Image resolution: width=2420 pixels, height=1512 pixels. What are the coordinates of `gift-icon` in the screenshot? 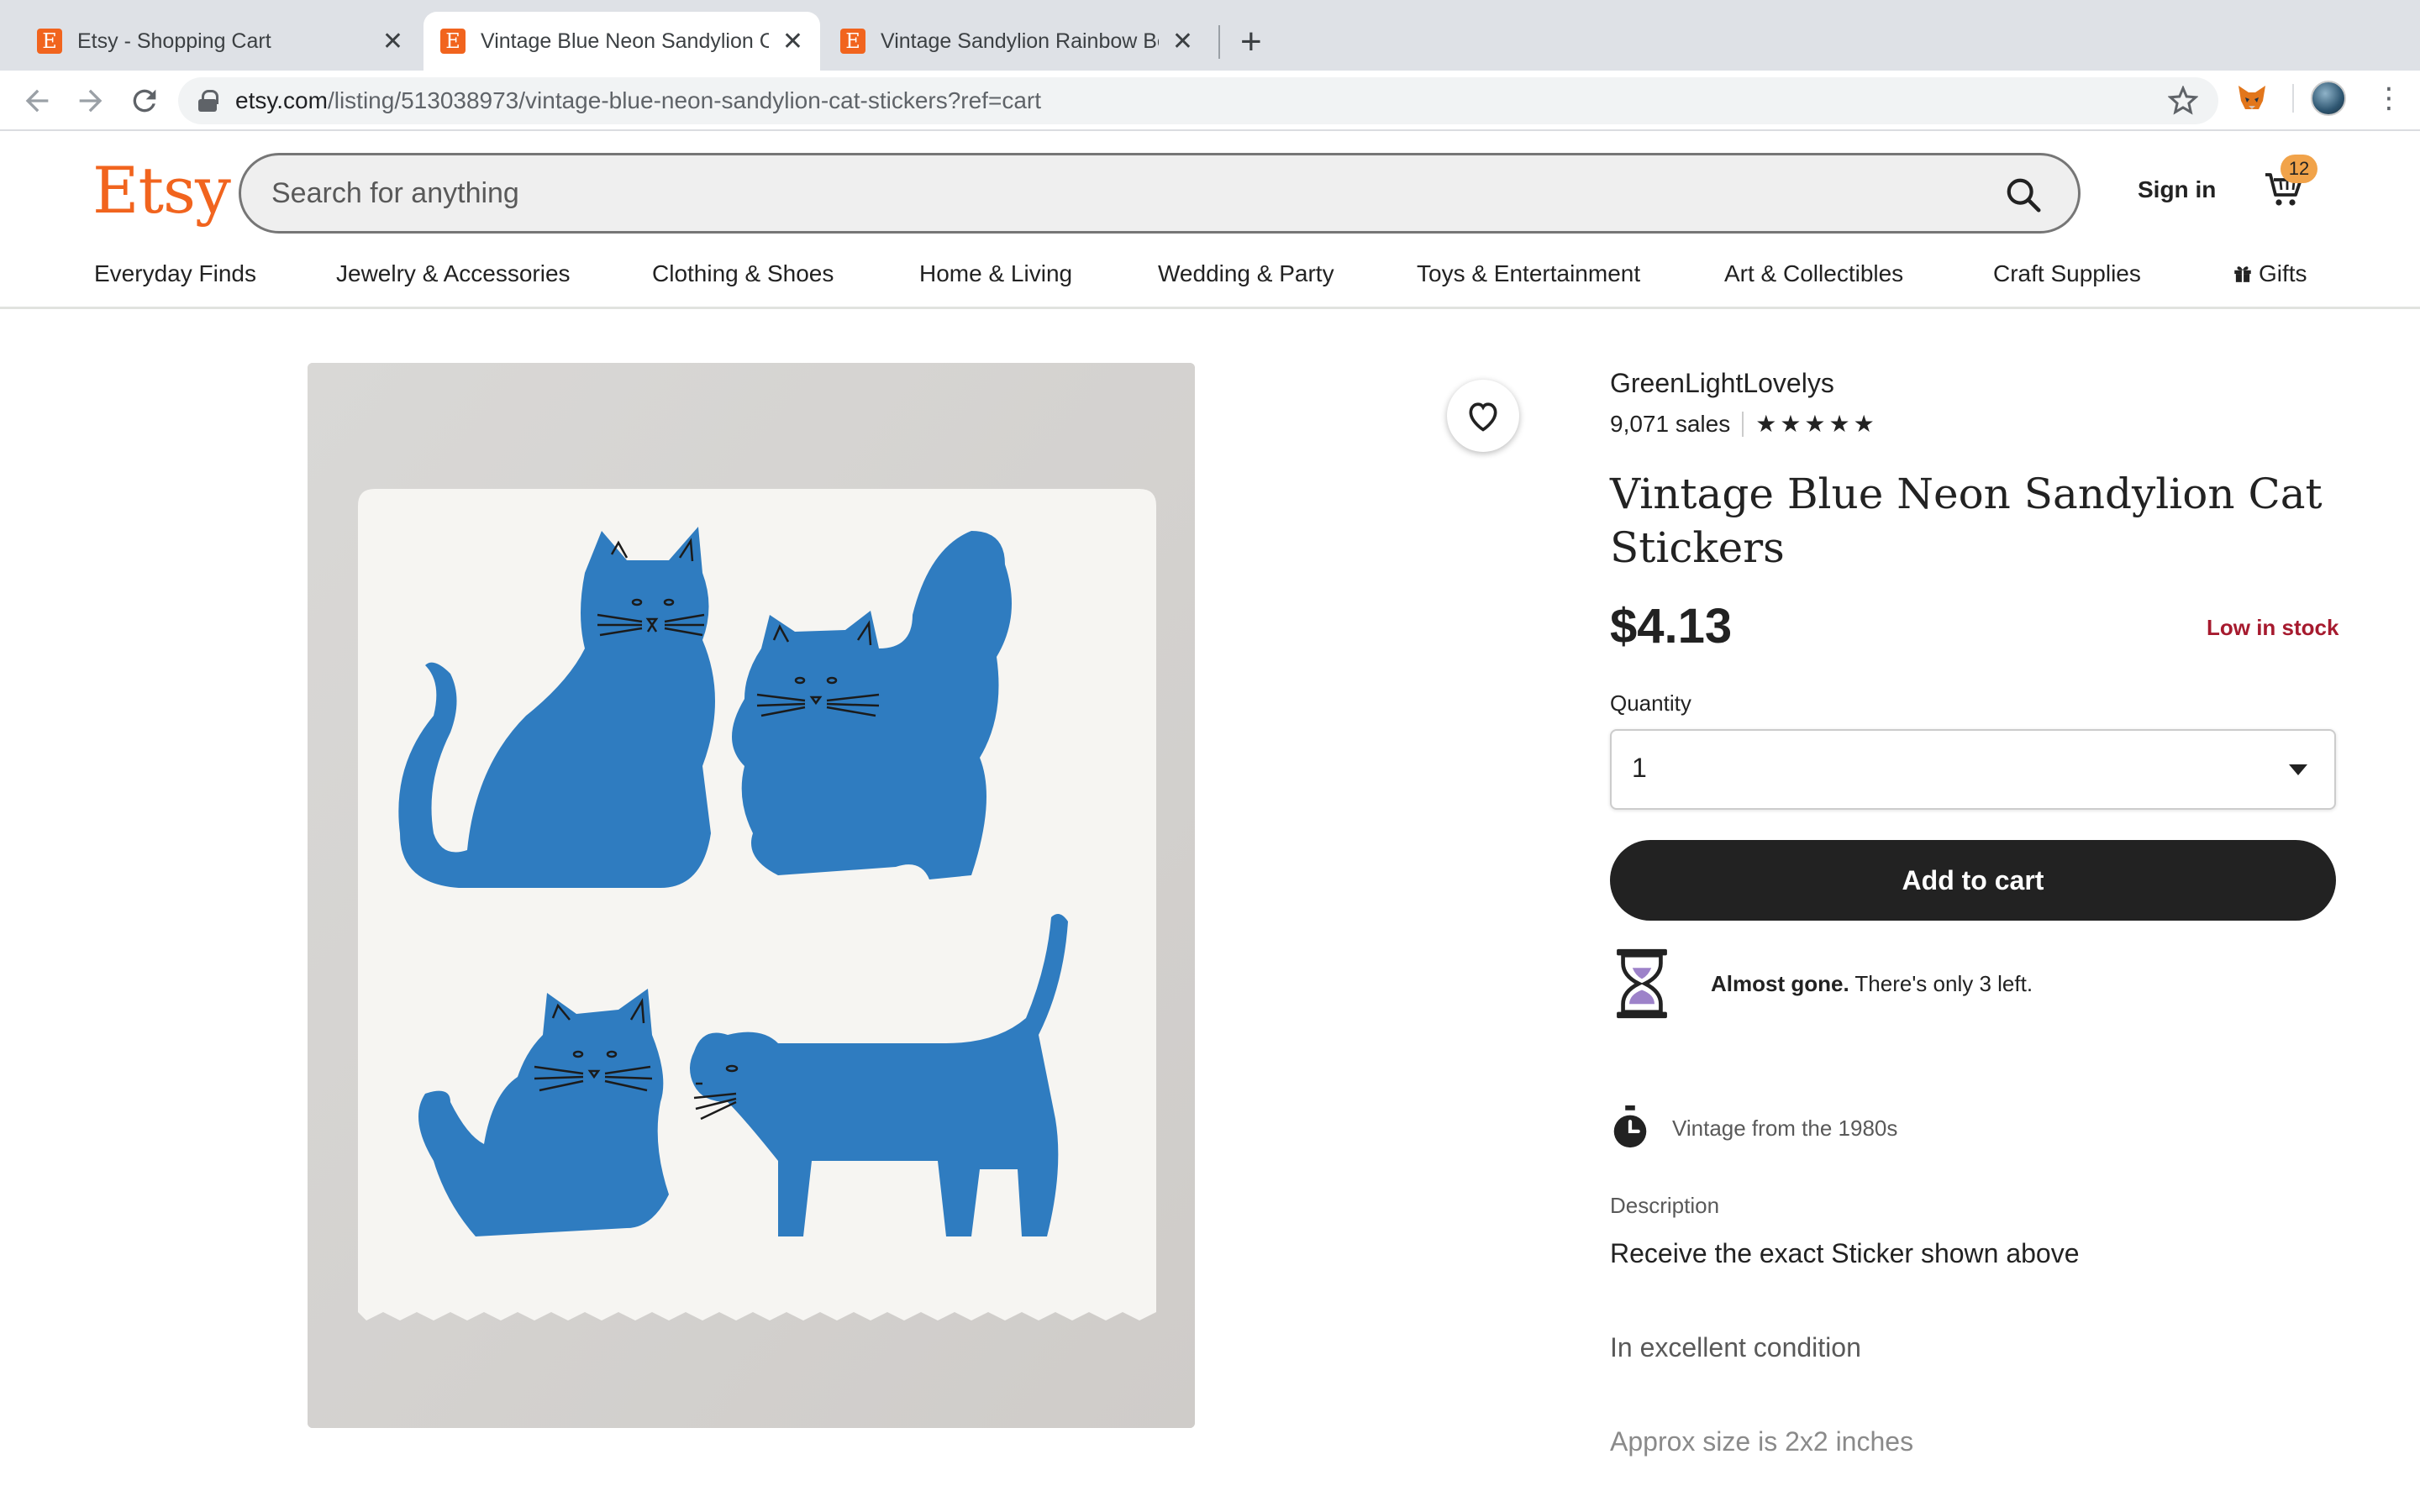 It's located at (2242, 274).